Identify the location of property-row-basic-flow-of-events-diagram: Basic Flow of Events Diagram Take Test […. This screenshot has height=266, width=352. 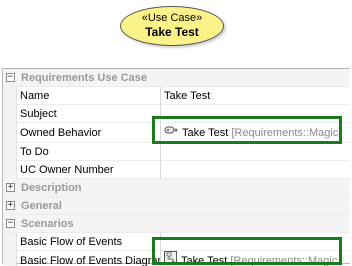
(176, 258).